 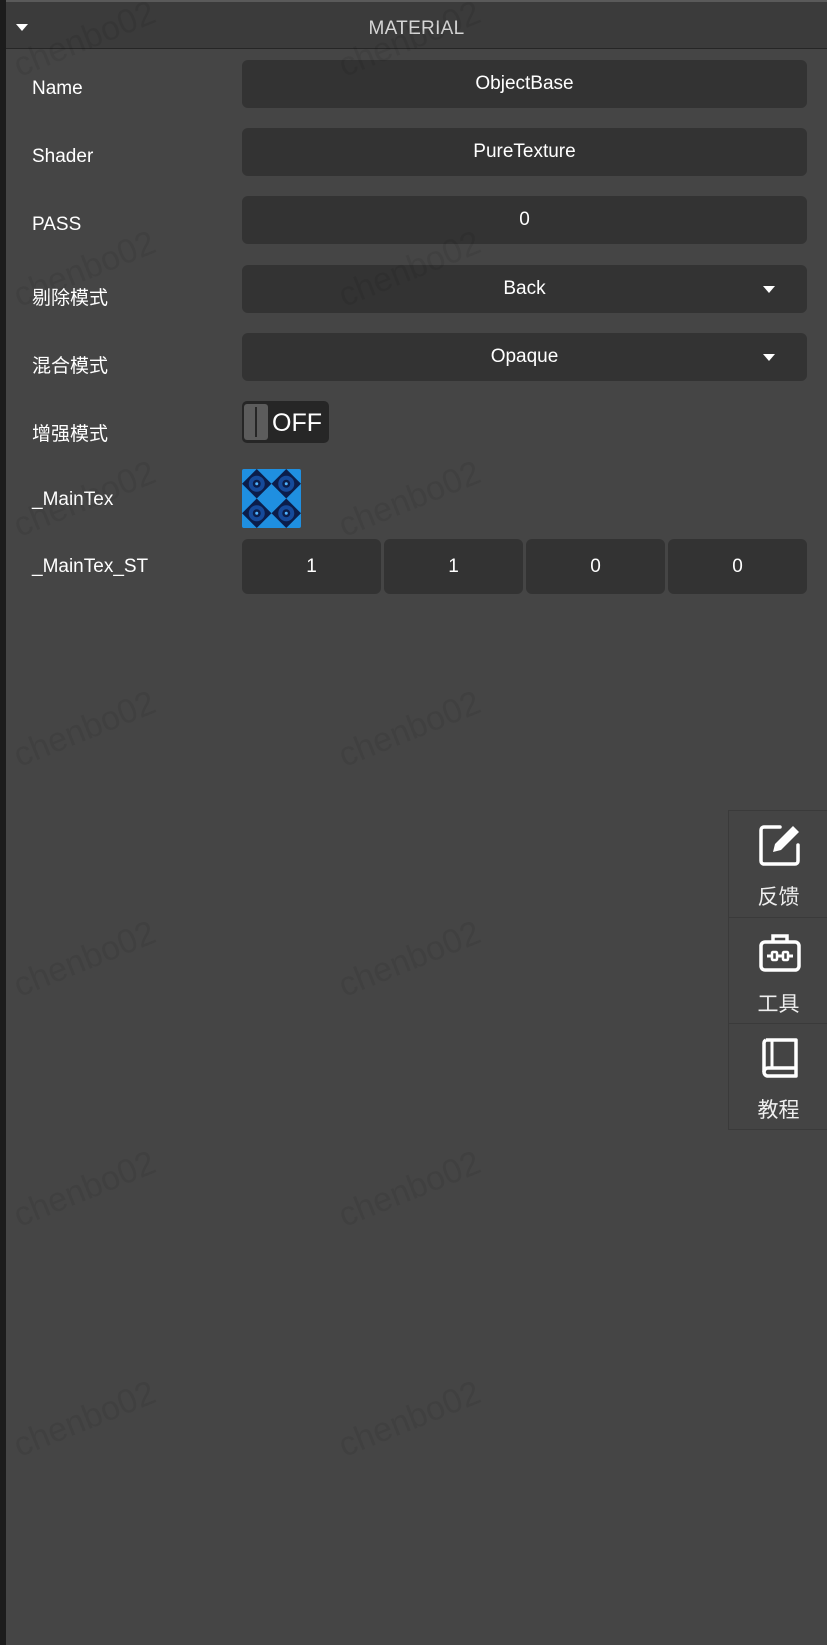 I want to click on pass-label: PASS, so click(x=57, y=224).